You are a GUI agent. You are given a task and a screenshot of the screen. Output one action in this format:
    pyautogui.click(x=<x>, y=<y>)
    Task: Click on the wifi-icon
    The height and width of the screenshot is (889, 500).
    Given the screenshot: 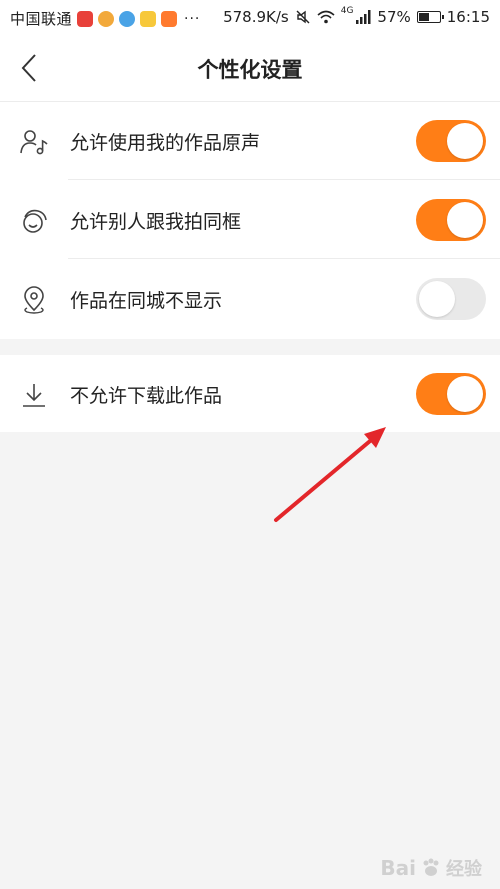 What is the action you would take?
    pyautogui.click(x=326, y=17)
    